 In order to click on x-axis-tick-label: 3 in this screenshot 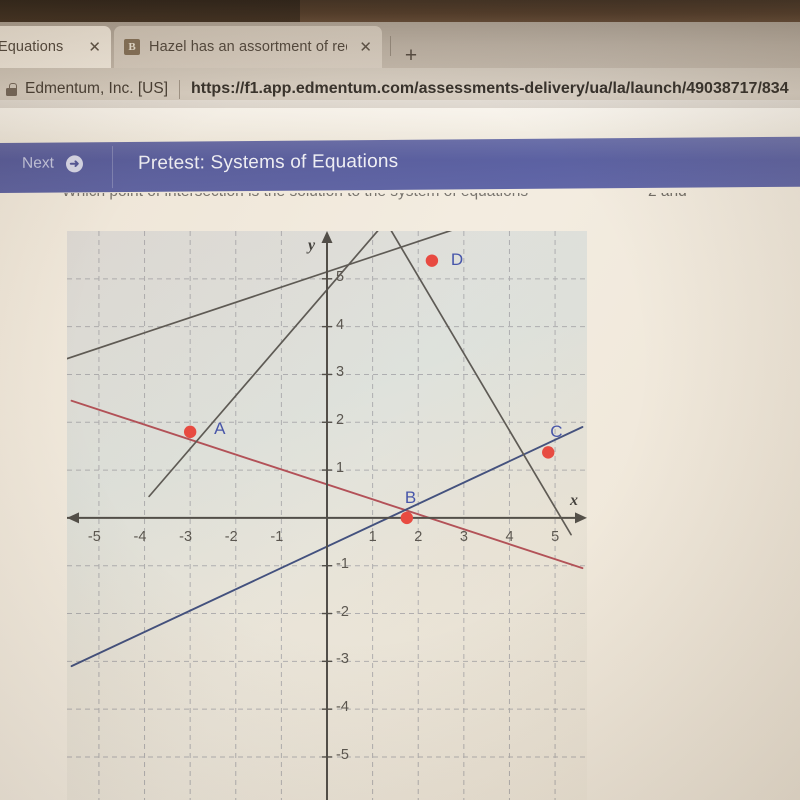, I will do `click(463, 536)`.